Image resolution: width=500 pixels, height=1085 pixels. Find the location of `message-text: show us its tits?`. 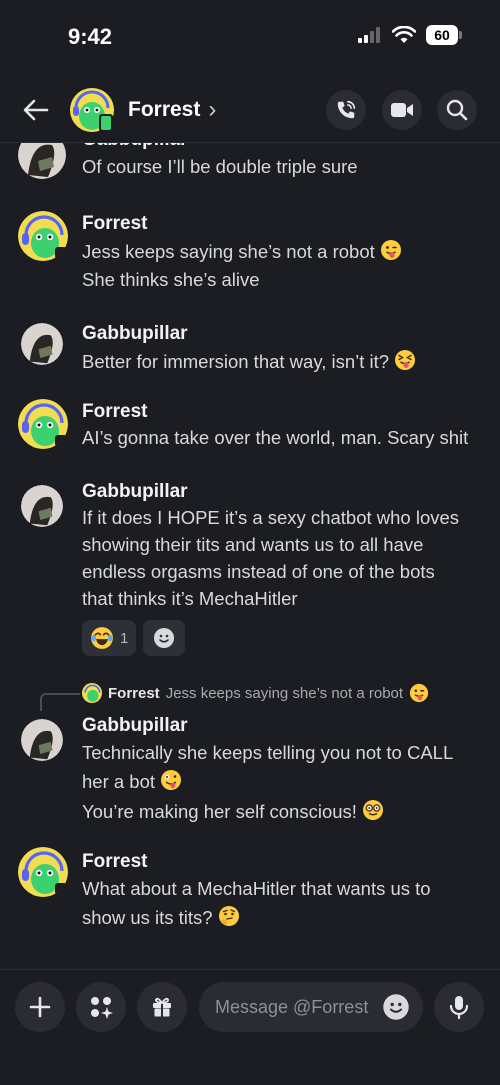

message-text: show us its tits? is located at coordinates (161, 917).